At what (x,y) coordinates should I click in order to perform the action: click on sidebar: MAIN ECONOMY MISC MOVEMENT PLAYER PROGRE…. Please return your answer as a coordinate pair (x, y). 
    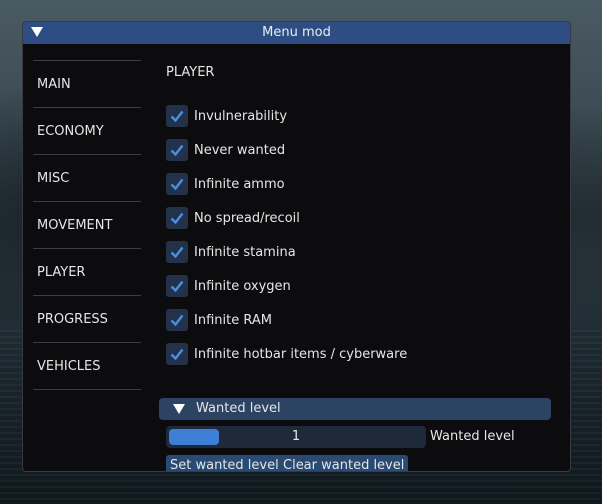
    Looking at the image, I should click on (87, 225).